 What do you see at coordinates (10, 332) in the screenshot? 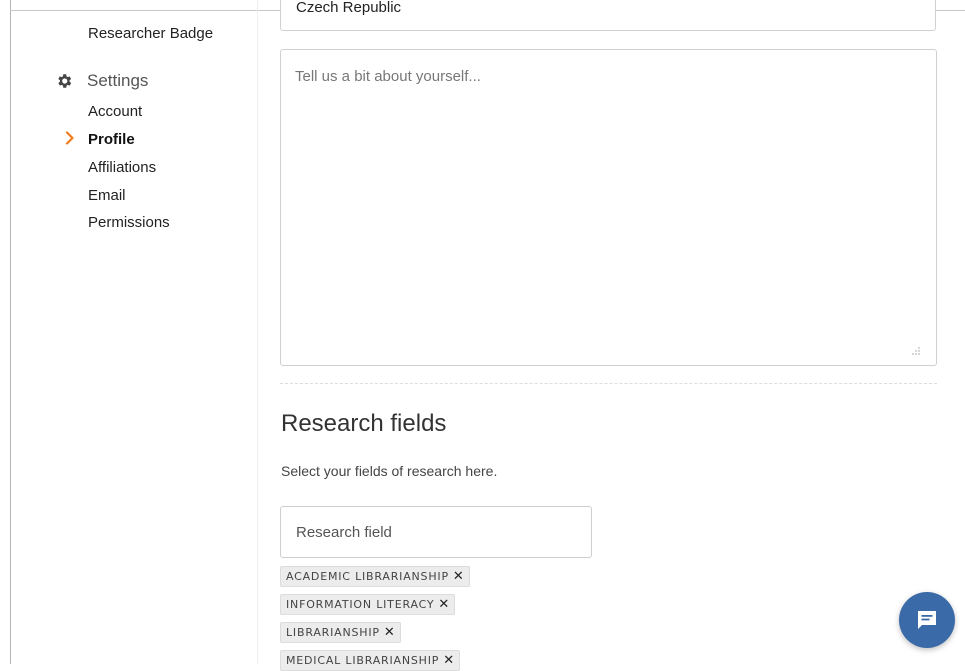
I see `window-left-edge` at bounding box center [10, 332].